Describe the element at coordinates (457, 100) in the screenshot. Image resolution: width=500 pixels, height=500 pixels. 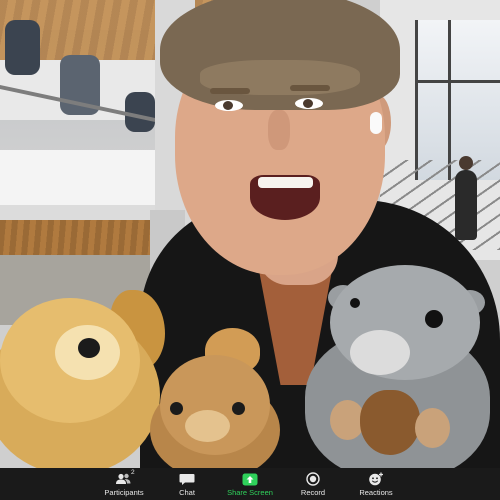
I see `window-frame` at that location.